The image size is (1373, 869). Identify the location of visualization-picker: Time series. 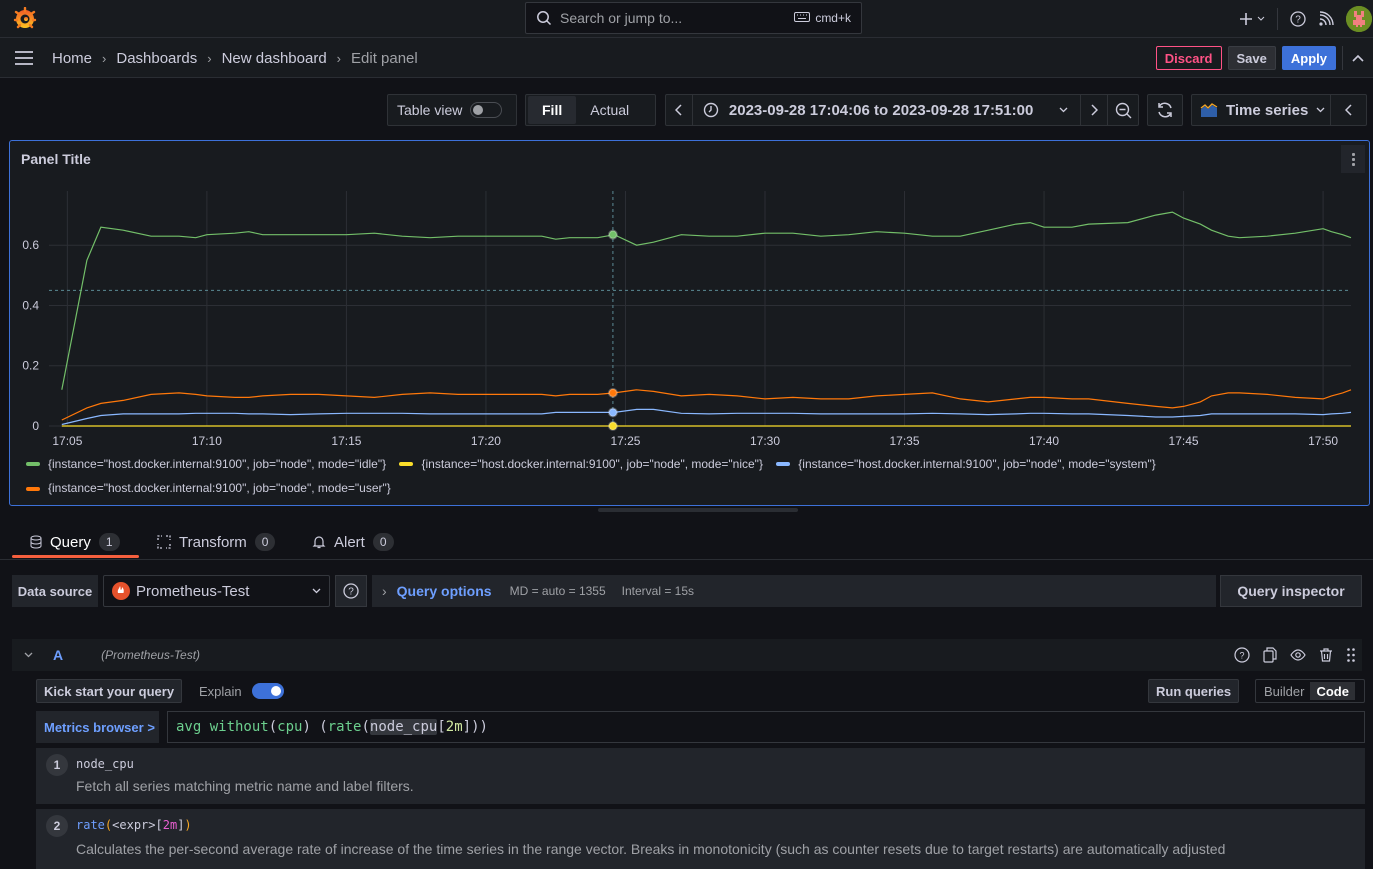
(1279, 110).